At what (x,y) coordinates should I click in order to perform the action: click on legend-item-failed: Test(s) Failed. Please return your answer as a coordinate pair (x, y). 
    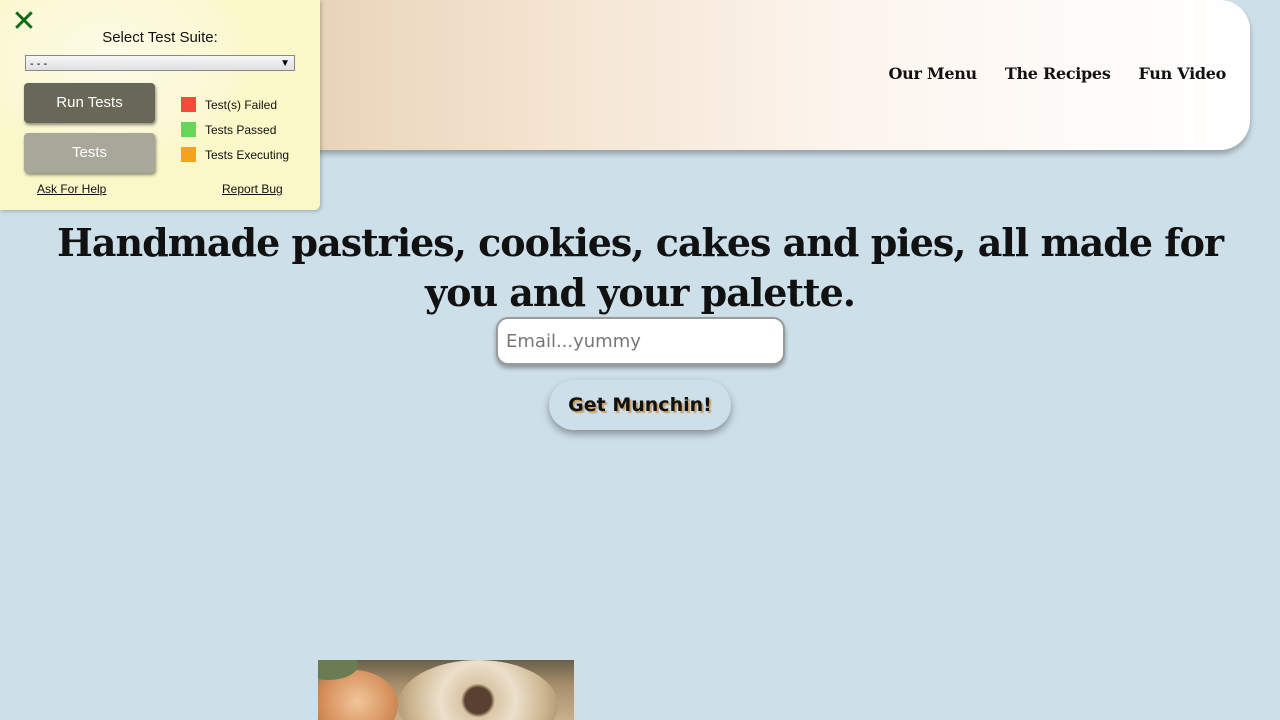
    Looking at the image, I should click on (235, 104).